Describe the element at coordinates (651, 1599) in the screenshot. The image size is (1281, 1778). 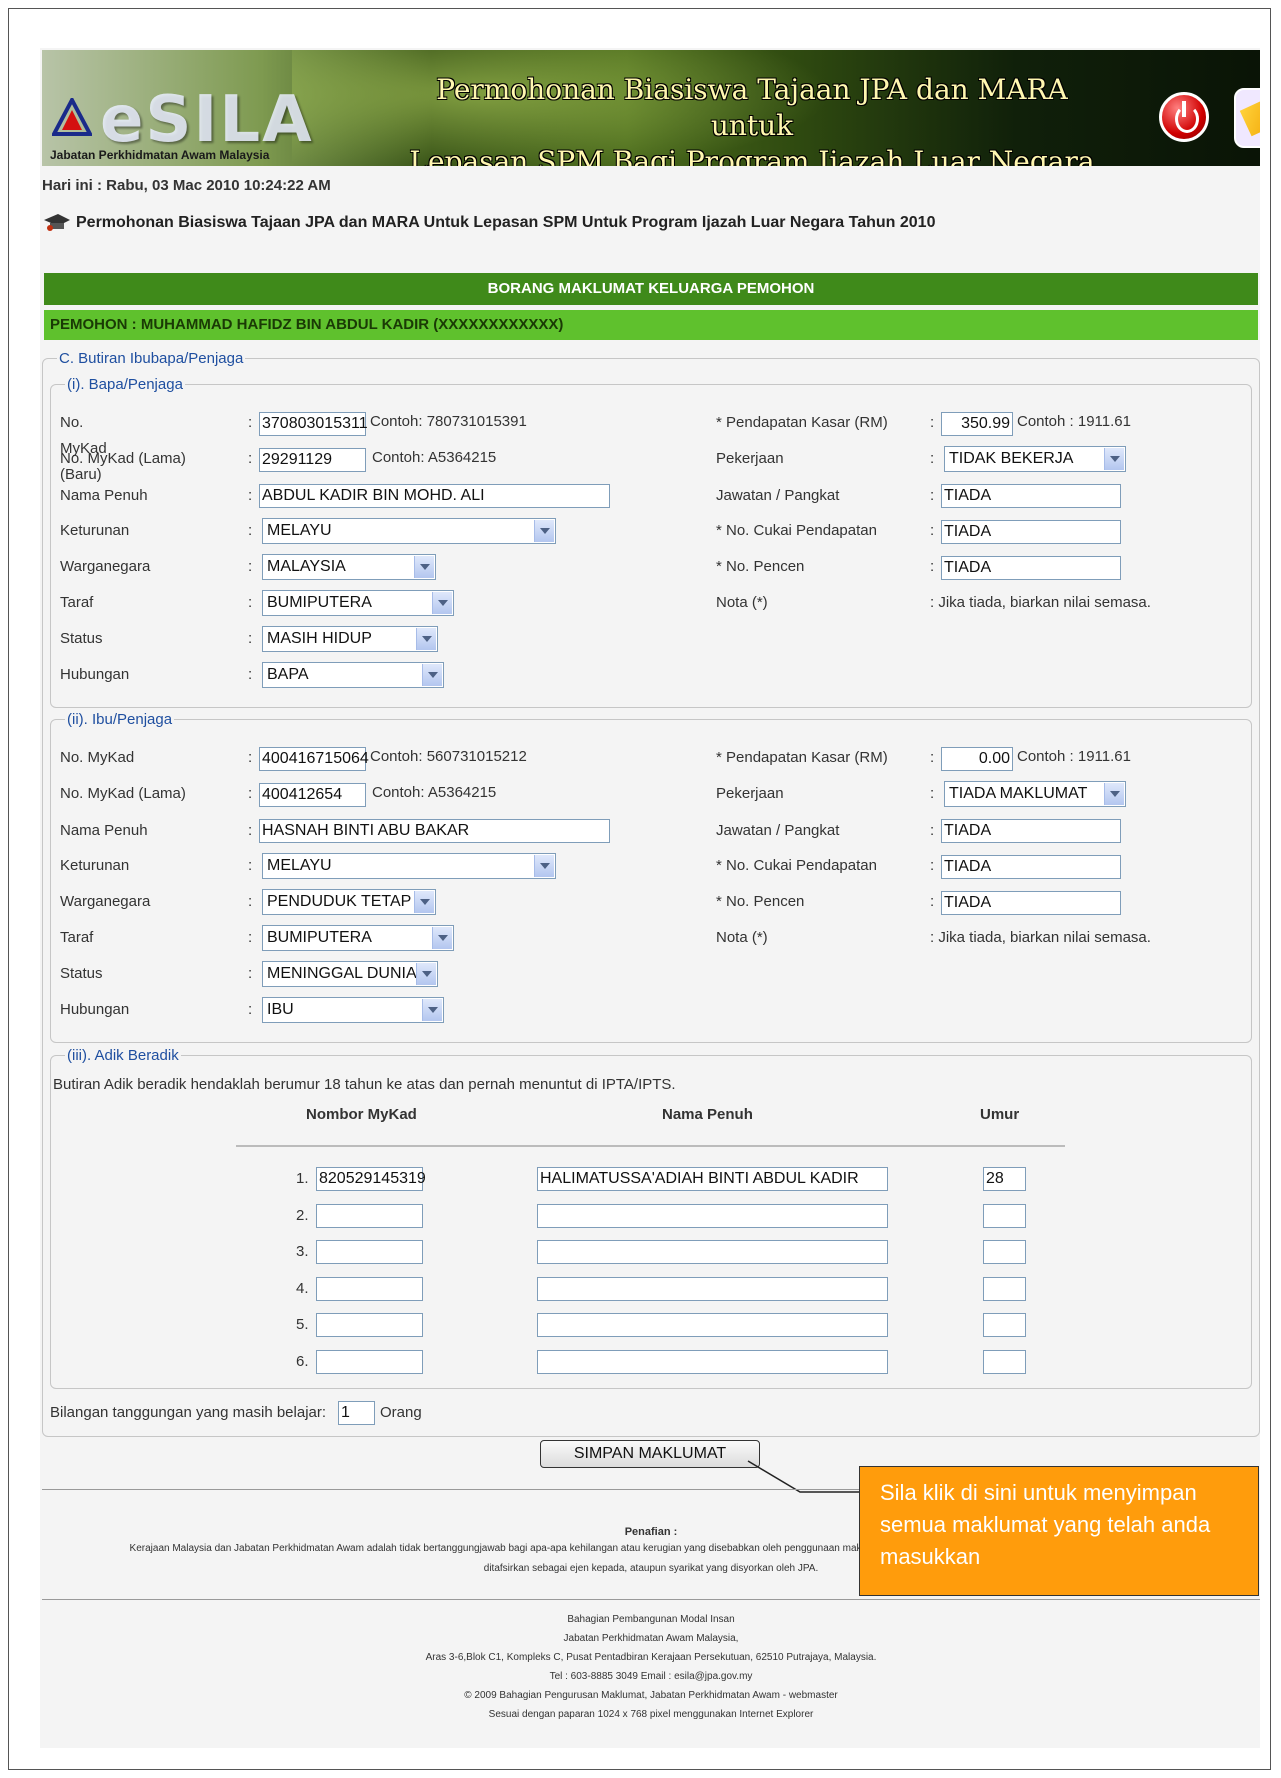
I see `content-divider-bottom` at that location.